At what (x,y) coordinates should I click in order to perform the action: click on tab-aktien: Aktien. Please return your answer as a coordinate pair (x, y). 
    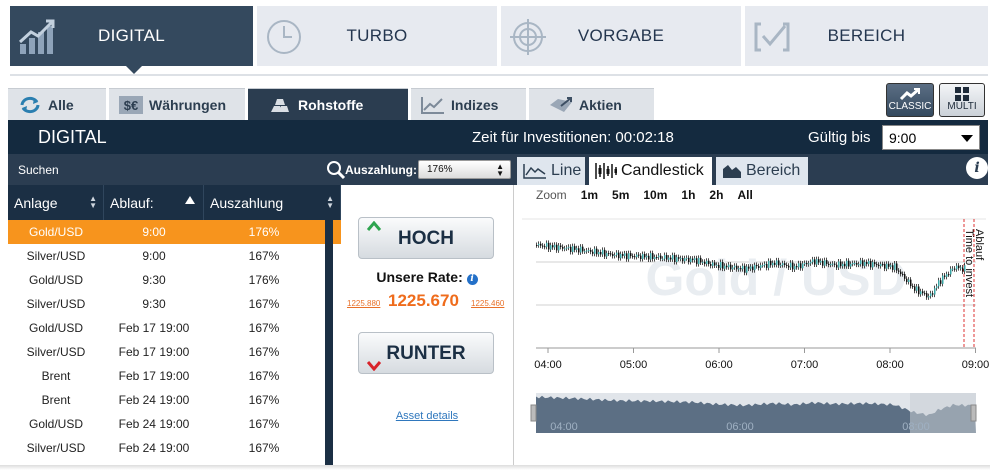
    Looking at the image, I should click on (591, 104).